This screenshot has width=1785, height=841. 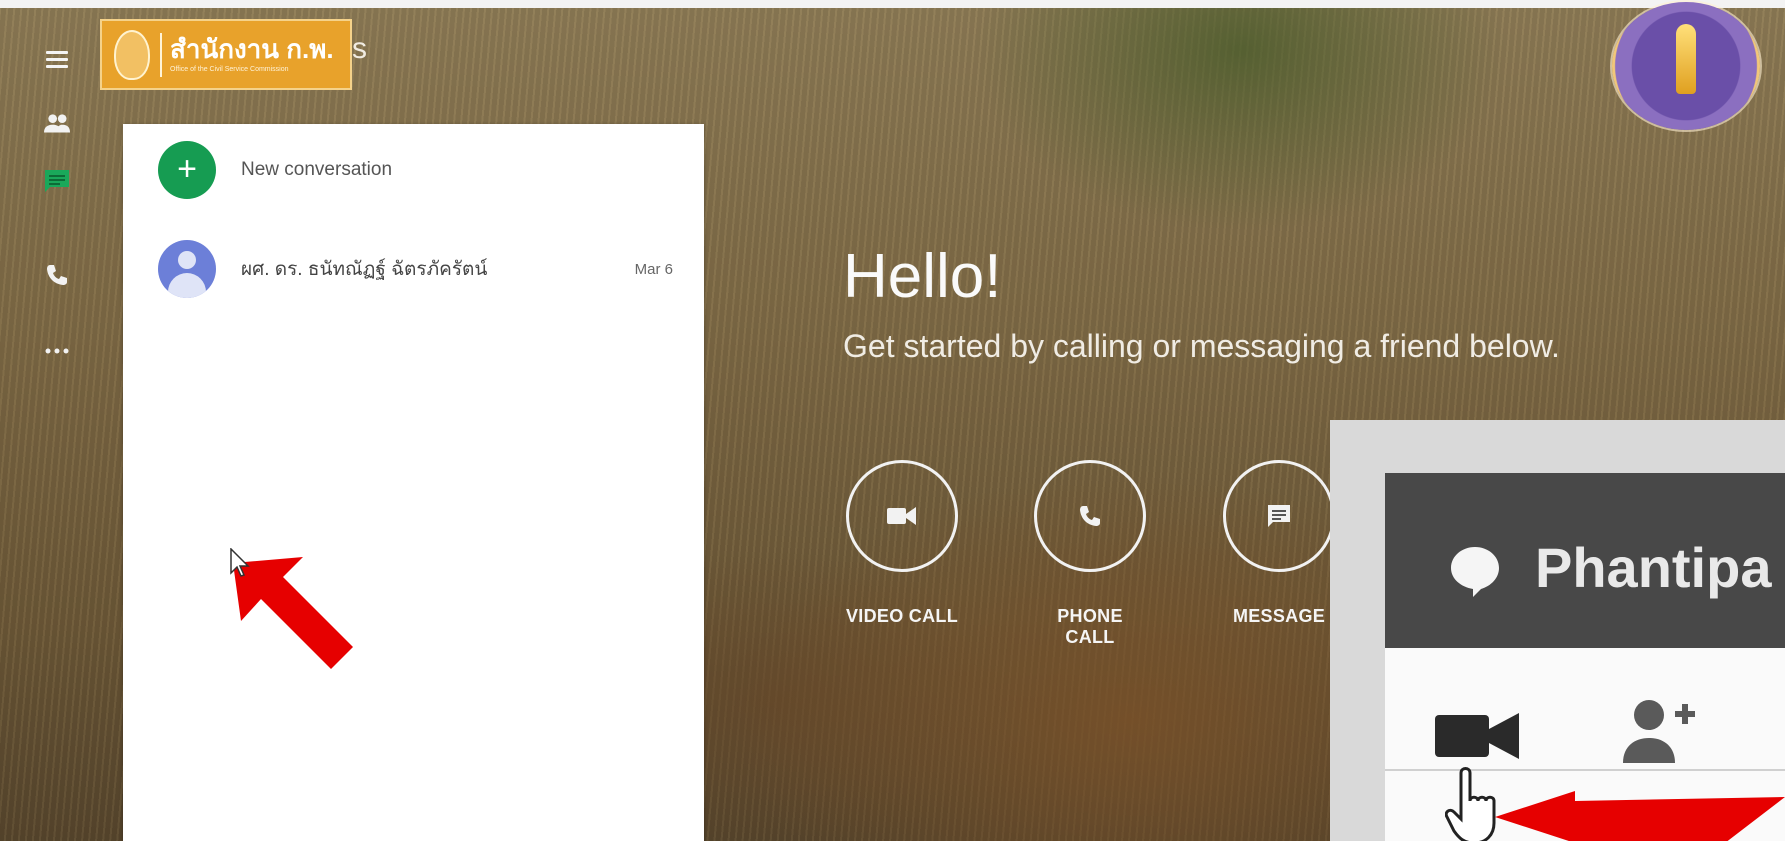 I want to click on app-name-tail: s, so click(x=359, y=48).